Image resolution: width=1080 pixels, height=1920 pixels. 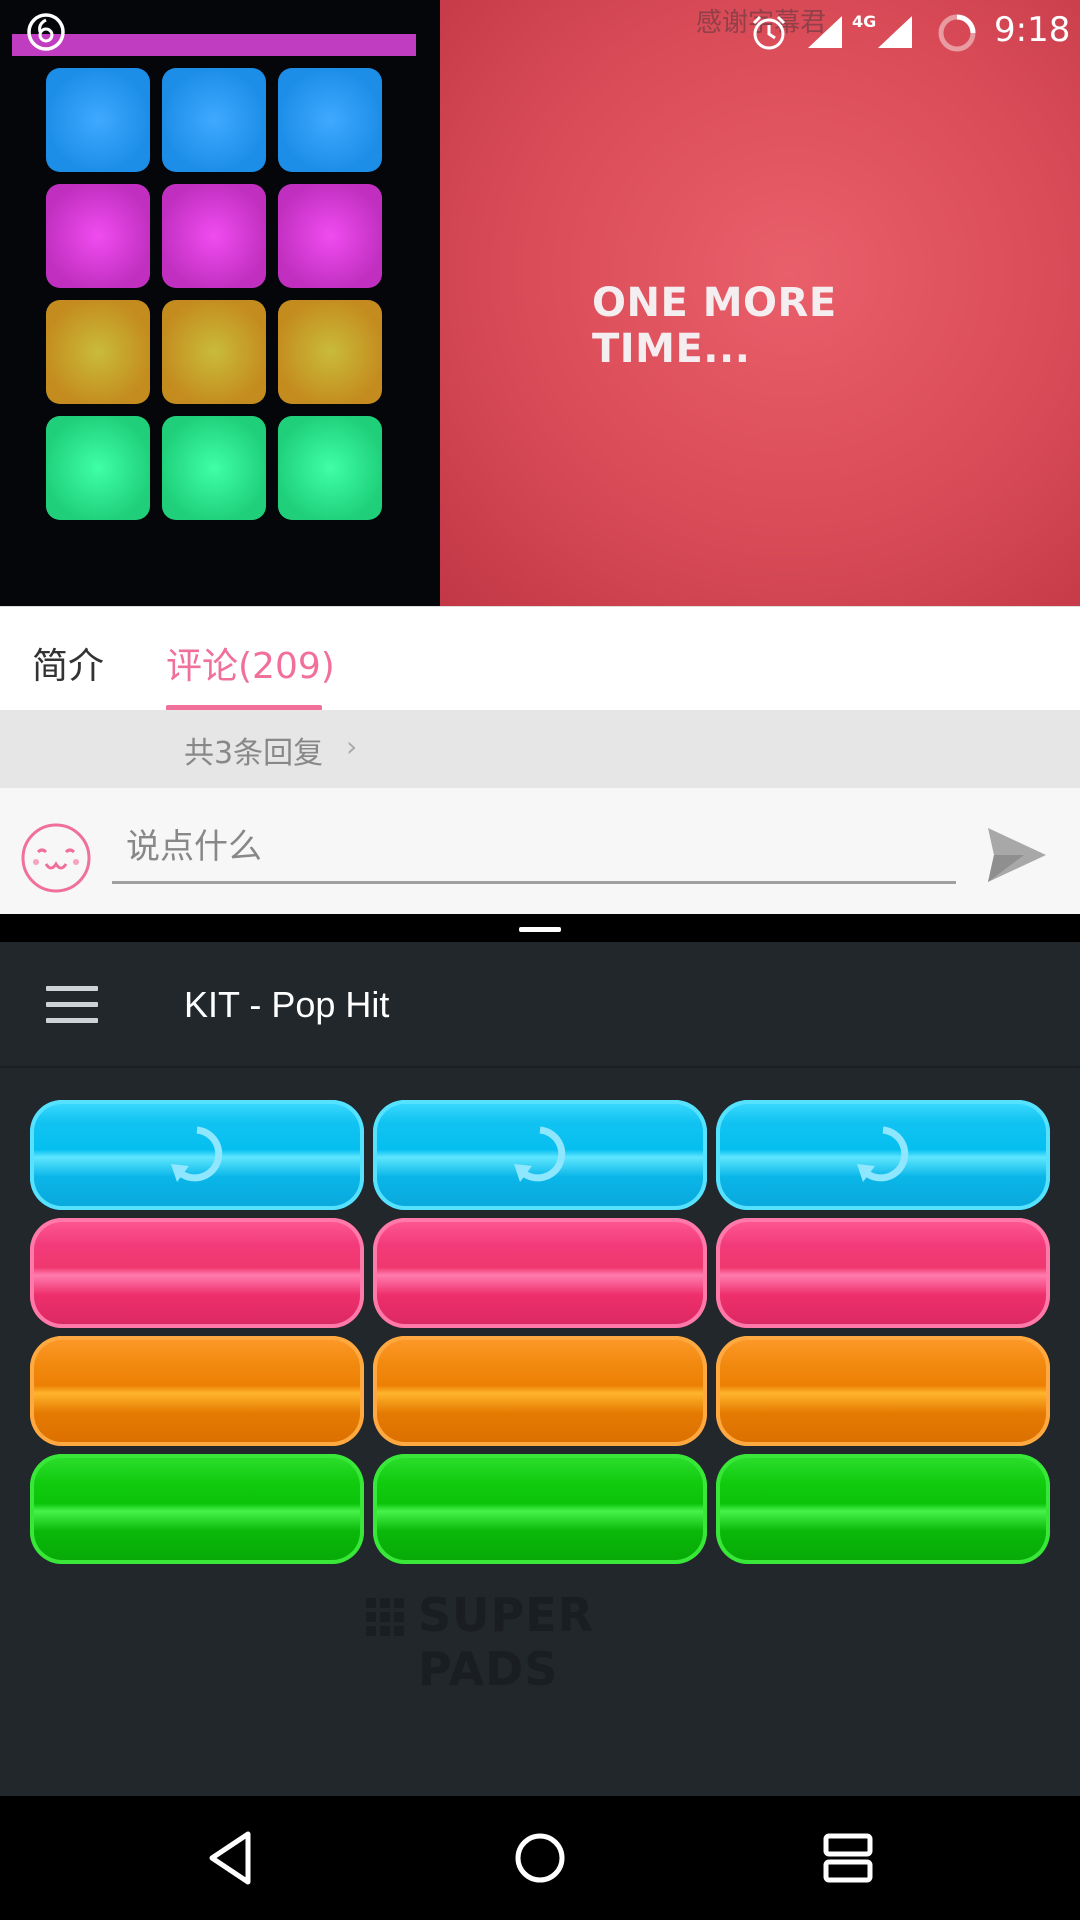 I want to click on tab-bar: 简介 评论(209), so click(x=540, y=658).